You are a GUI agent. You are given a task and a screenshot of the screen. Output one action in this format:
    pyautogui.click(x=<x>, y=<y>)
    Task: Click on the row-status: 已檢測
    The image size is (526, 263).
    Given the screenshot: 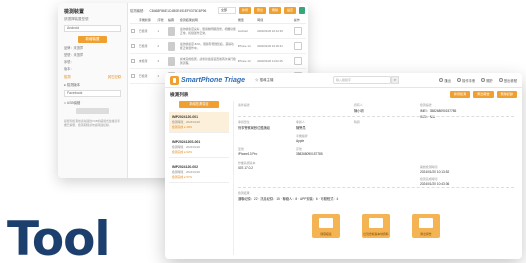 What is the action you would take?
    pyautogui.click(x=147, y=46)
    